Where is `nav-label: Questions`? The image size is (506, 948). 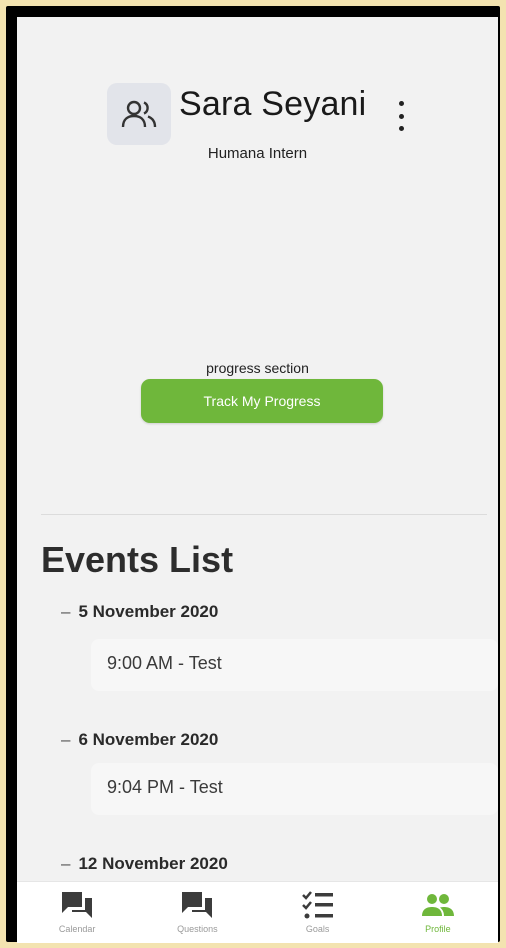 nav-label: Questions is located at coordinates (197, 929).